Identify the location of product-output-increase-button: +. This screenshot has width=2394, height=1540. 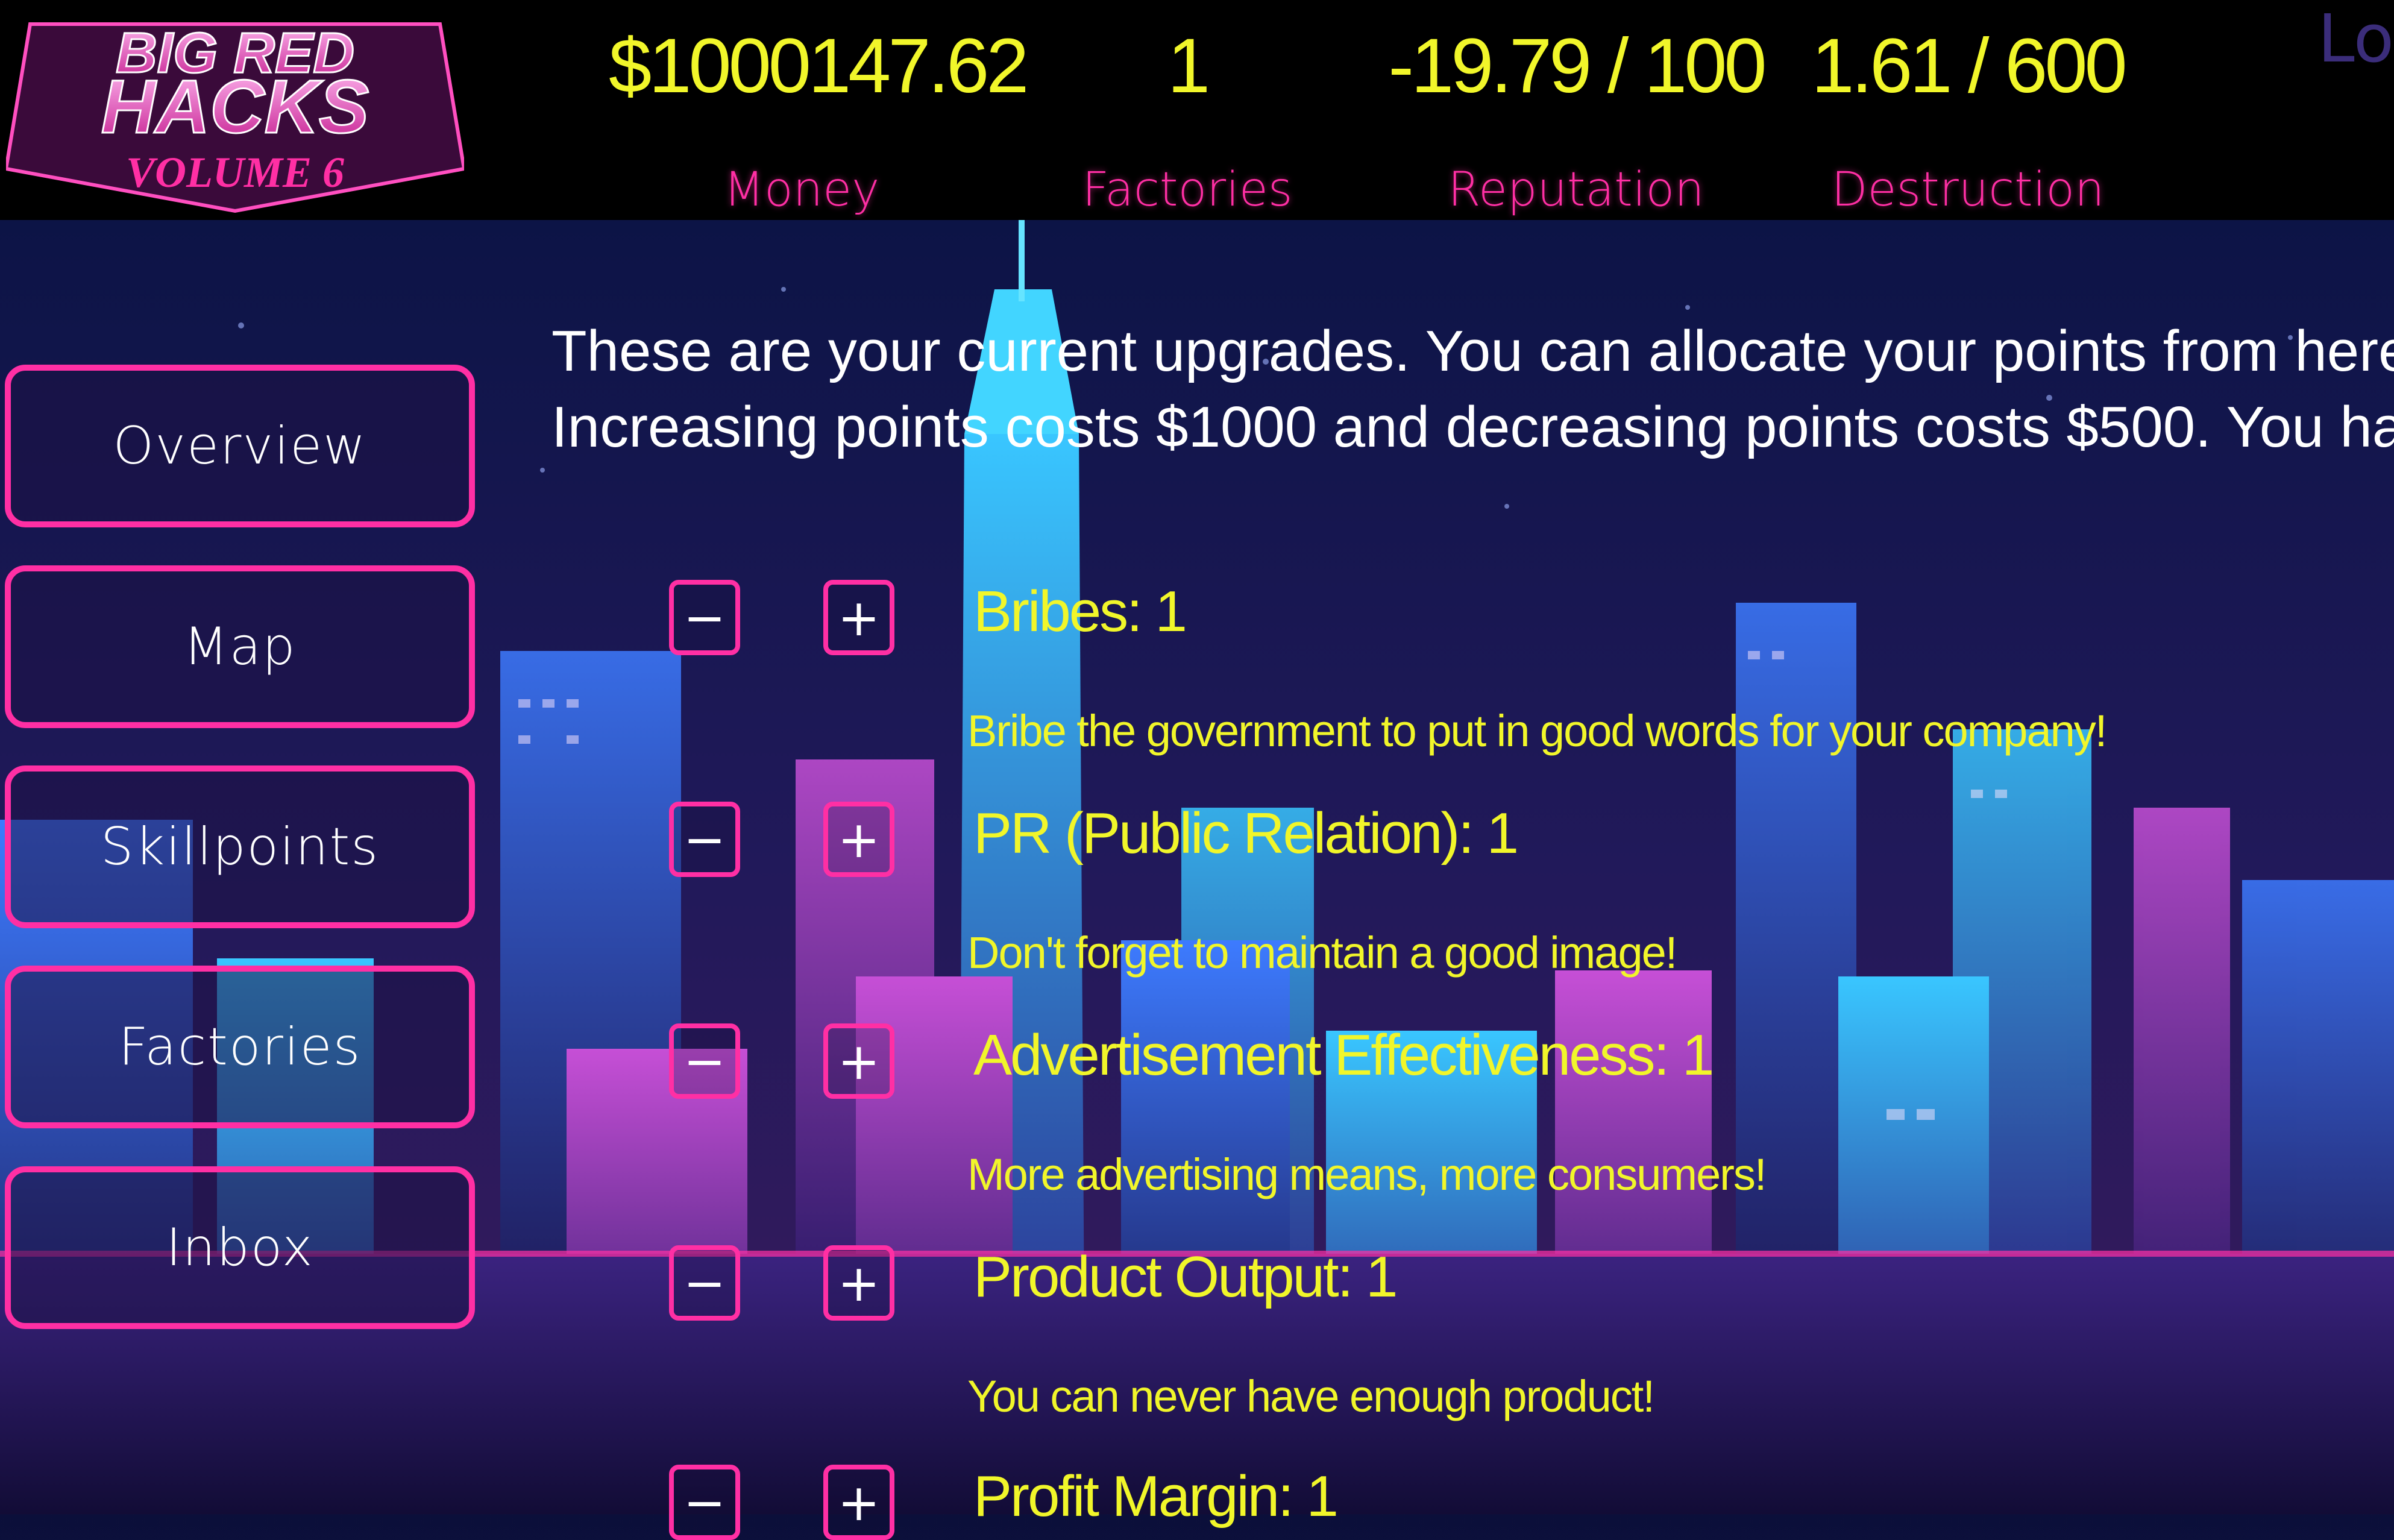
(858, 1283).